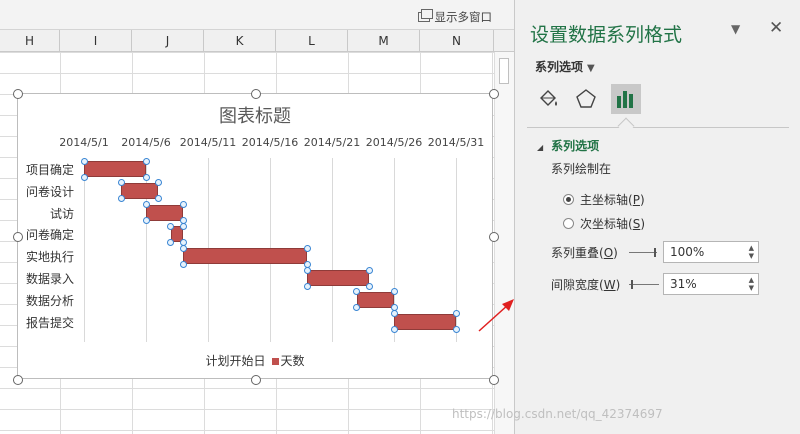  Describe the element at coordinates (384, 41) in the screenshot. I see `column-header-m: M` at that location.